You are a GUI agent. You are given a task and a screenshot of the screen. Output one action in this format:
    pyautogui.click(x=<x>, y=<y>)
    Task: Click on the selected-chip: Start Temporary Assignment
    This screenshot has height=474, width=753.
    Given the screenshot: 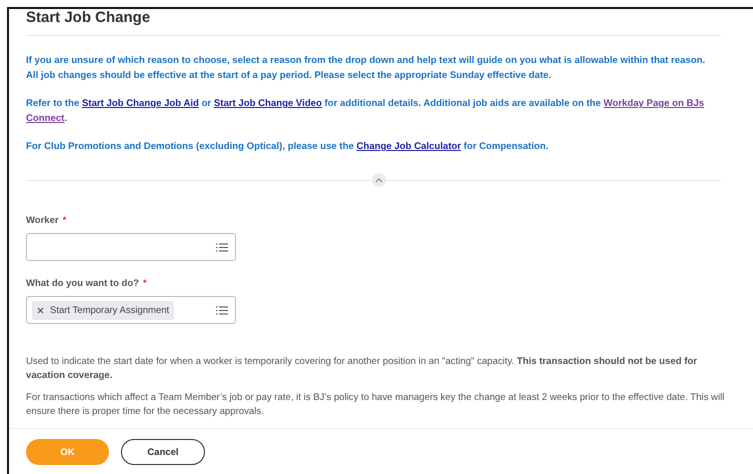 What is the action you would take?
    pyautogui.click(x=103, y=310)
    